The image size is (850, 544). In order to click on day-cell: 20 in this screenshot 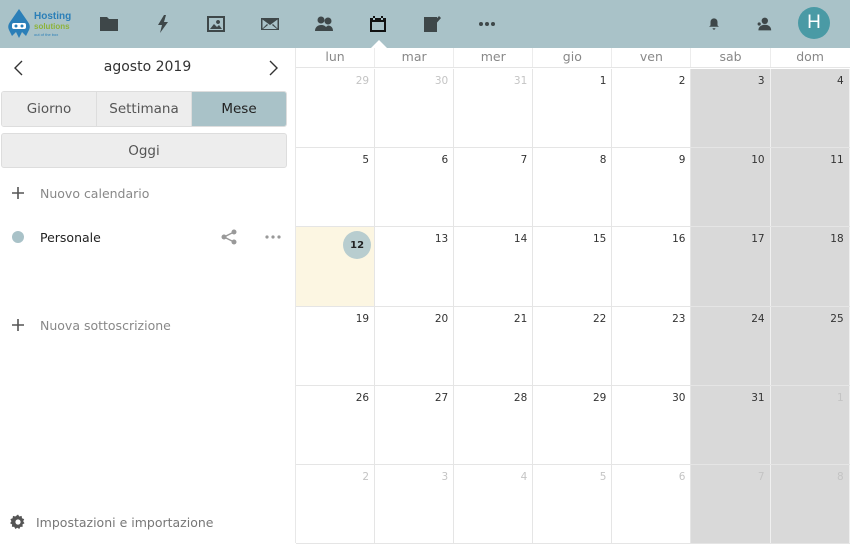, I will do `click(415, 345)`.